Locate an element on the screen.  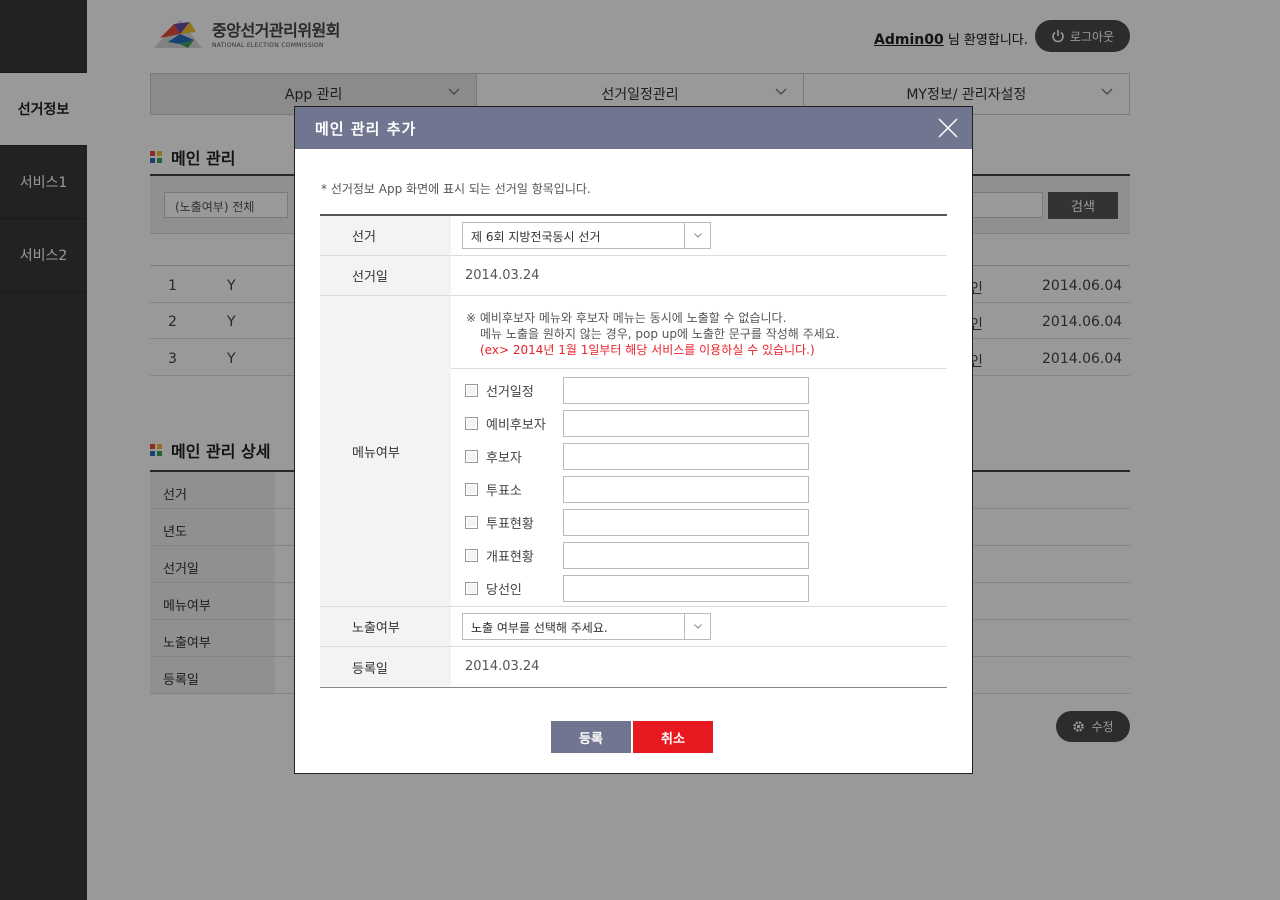
menu-option-counting: 개표현황 is located at coordinates (706, 555).